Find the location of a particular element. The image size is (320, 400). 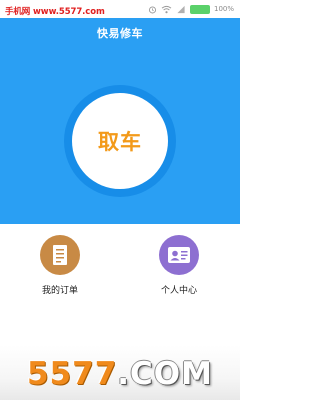

pickup-ring: 取车 is located at coordinates (120, 141).